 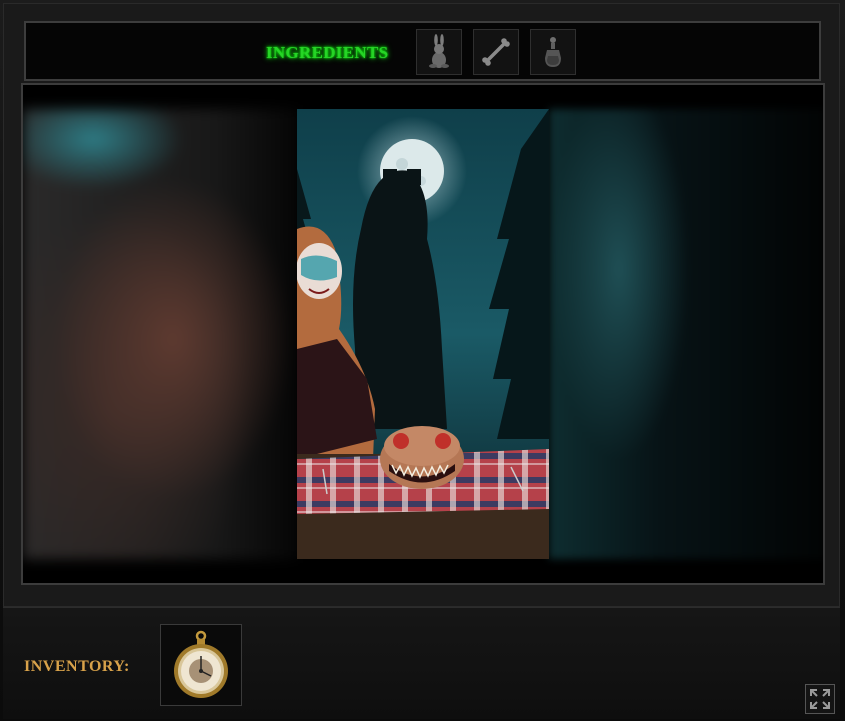 I want to click on pocket-watch-icon, so click(x=201, y=664).